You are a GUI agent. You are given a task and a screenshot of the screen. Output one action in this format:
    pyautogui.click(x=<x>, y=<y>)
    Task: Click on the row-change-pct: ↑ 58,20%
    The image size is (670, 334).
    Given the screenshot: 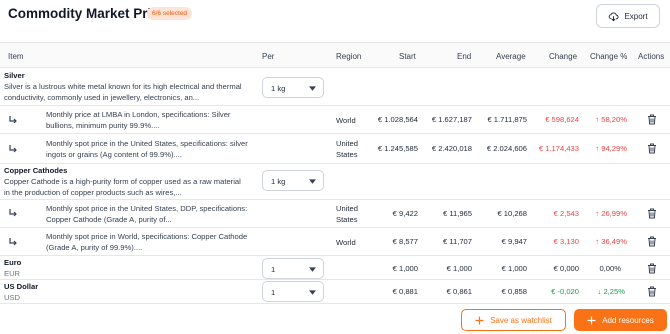 What is the action you would take?
    pyautogui.click(x=611, y=119)
    